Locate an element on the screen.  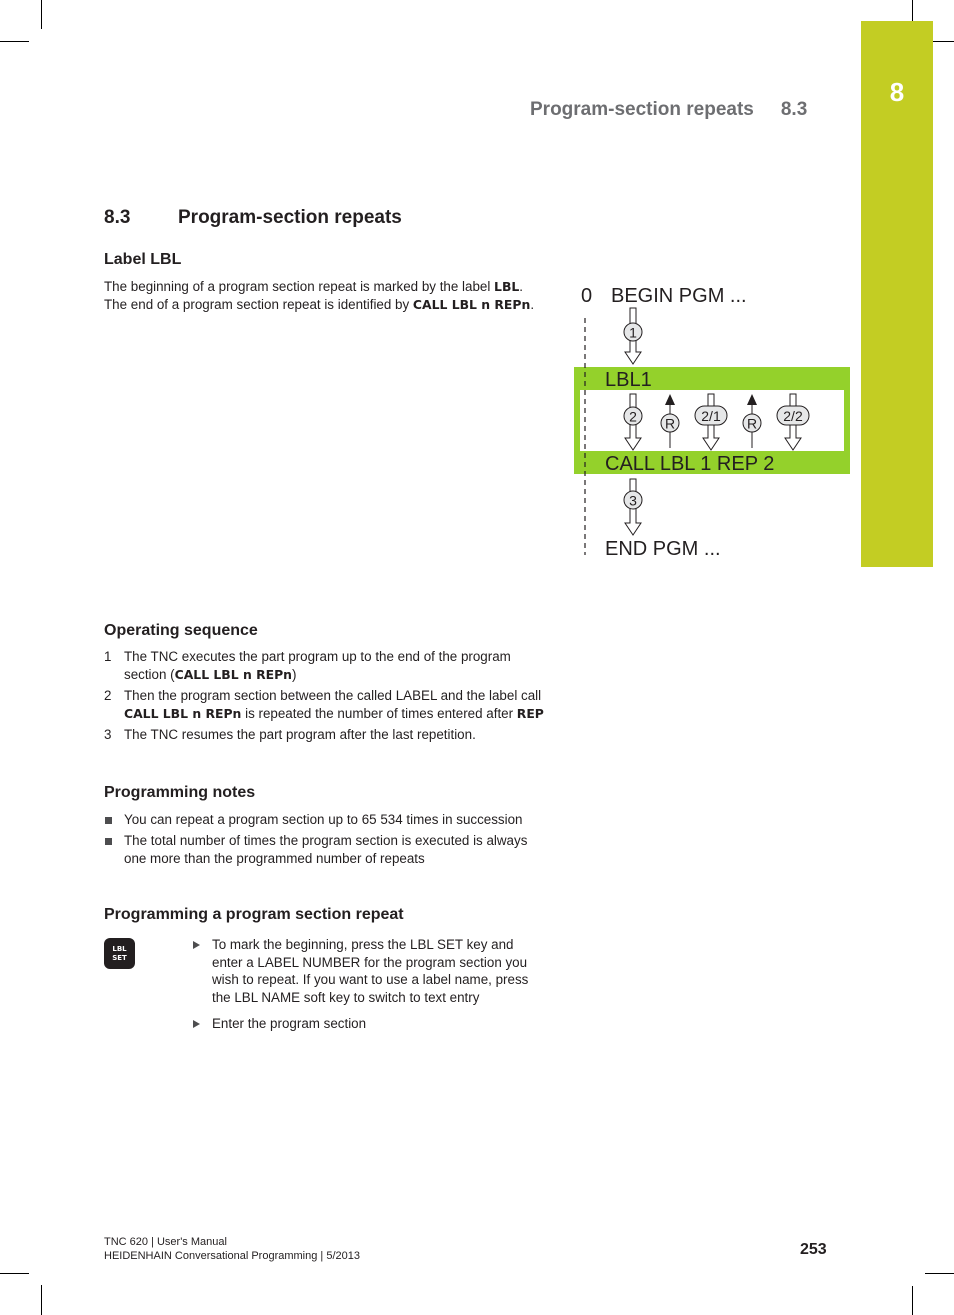
lbl1-label: LBL1 is located at coordinates (628, 380).